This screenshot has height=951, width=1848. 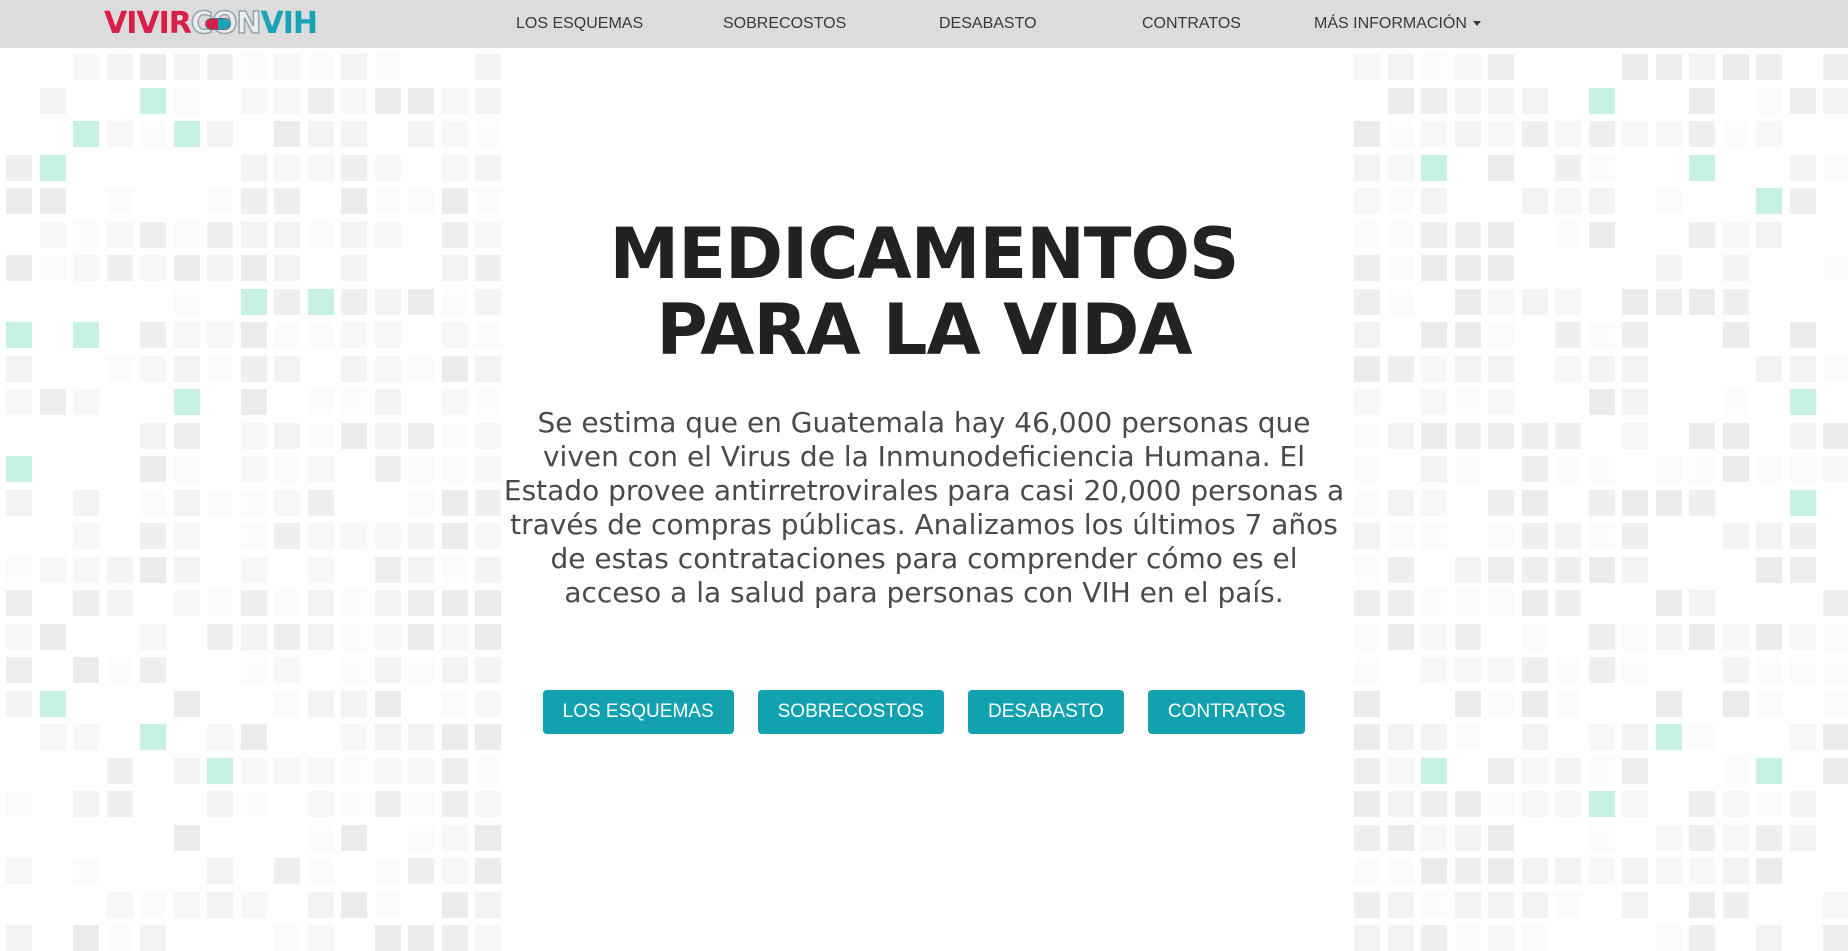 I want to click on site-logo: VIVIR CON VIH, so click(x=211, y=24).